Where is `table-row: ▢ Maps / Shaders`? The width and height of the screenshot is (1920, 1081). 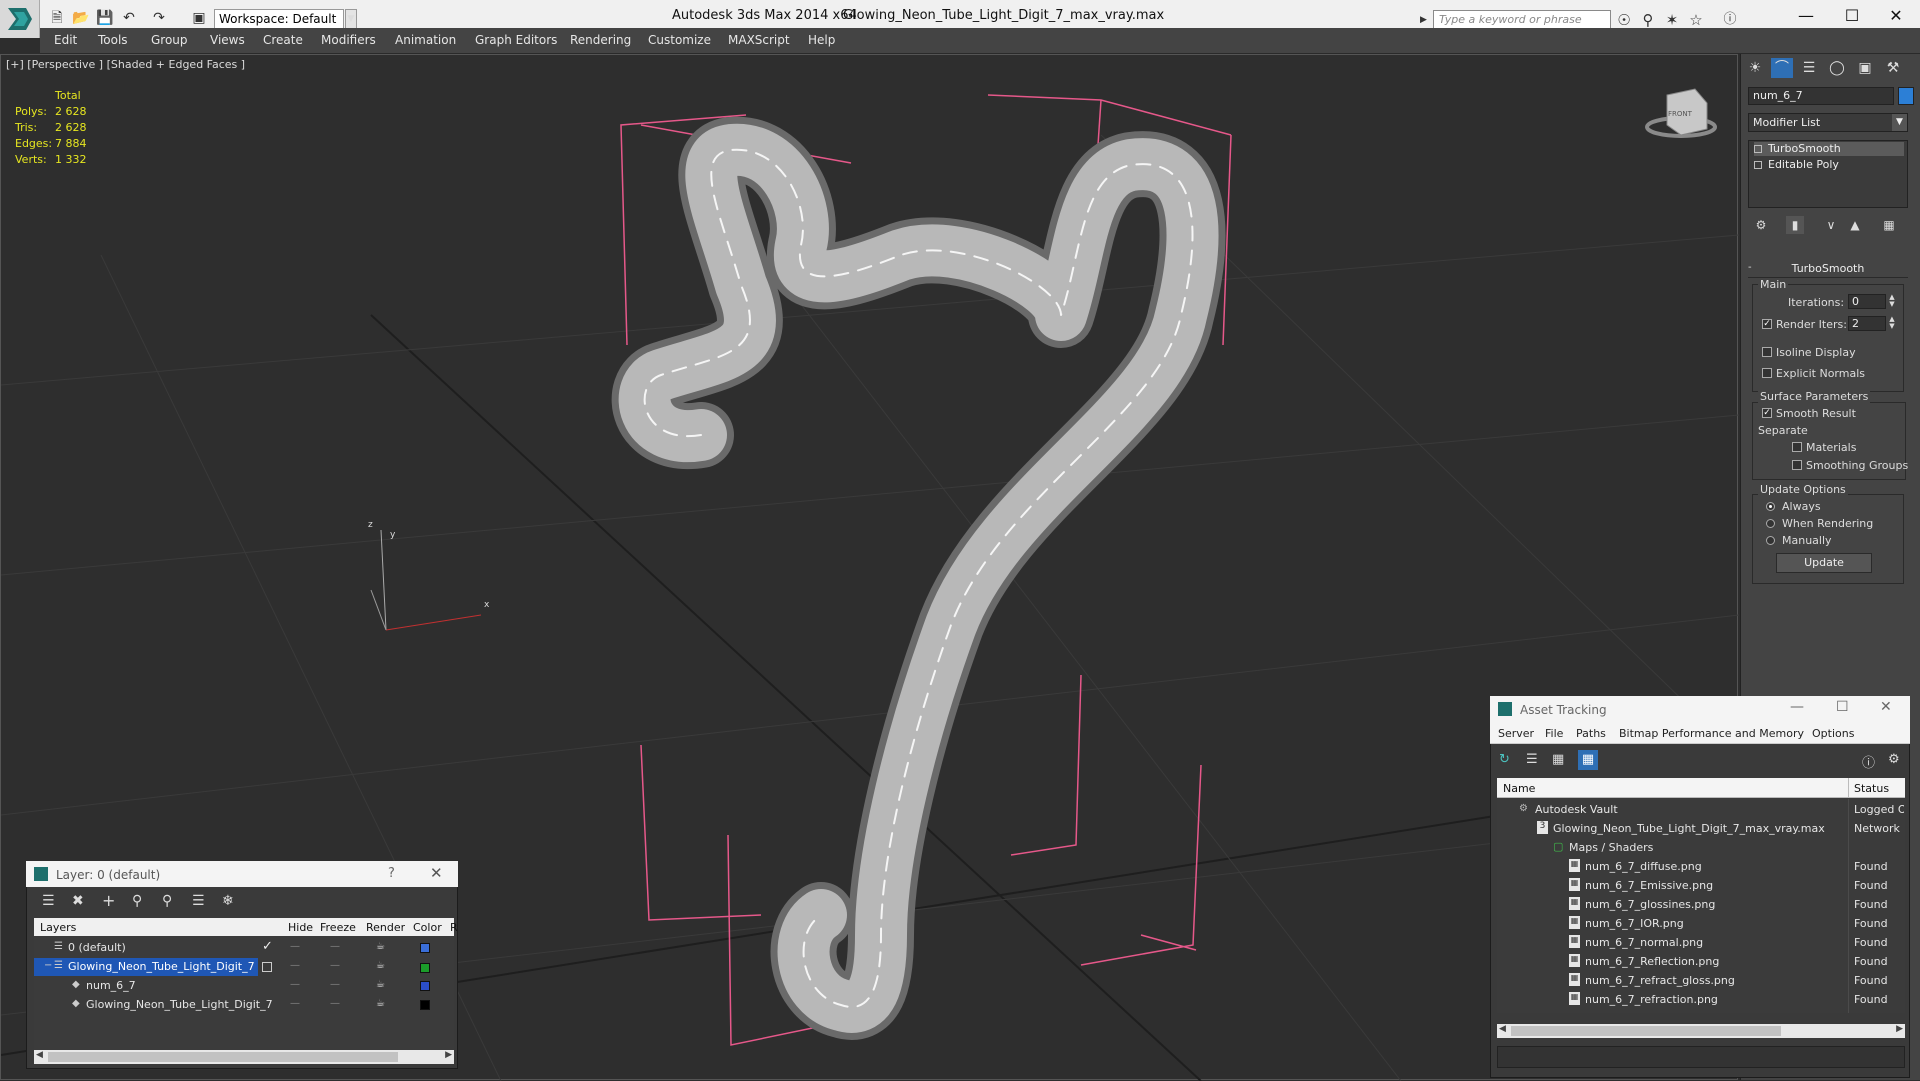
table-row: ▢ Maps / Shaders is located at coordinates (1701, 848).